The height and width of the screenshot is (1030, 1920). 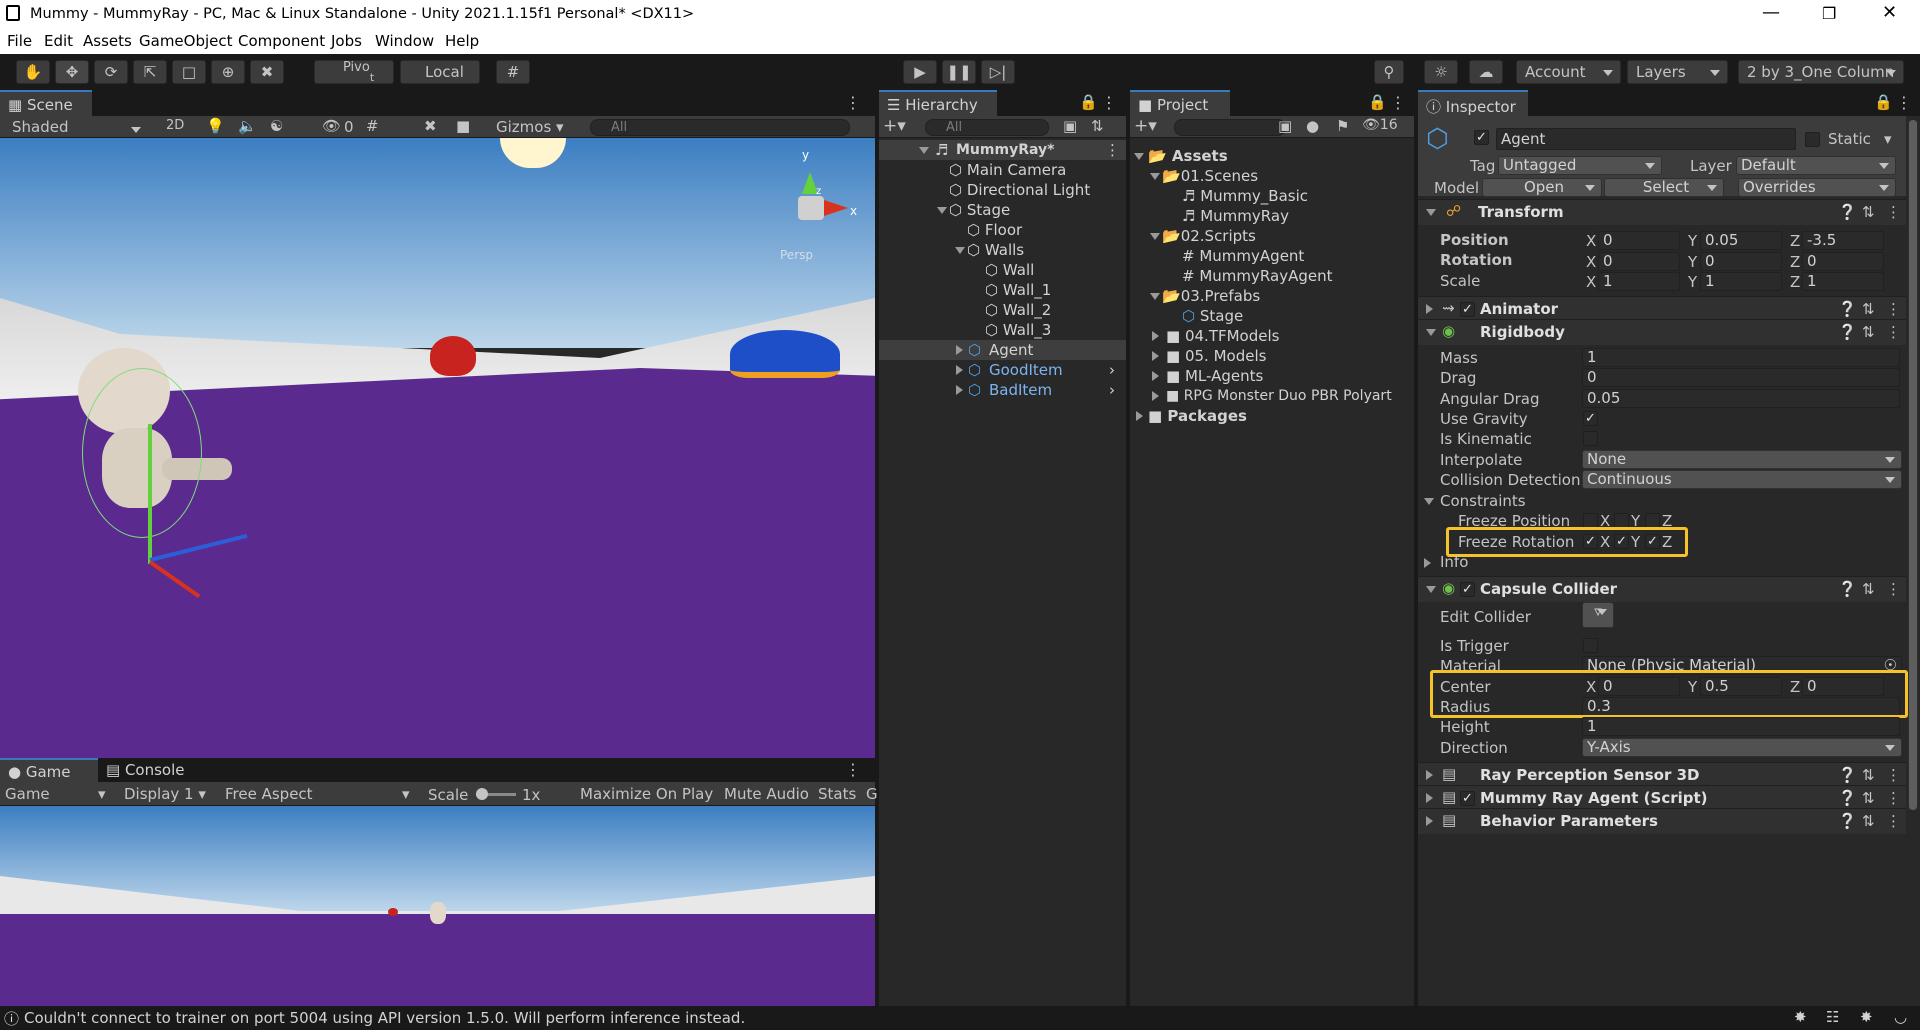 What do you see at coordinates (1002, 150) in the screenshot?
I see `hierarchy-root-row: ♬ MummyRay* ⋮` at bounding box center [1002, 150].